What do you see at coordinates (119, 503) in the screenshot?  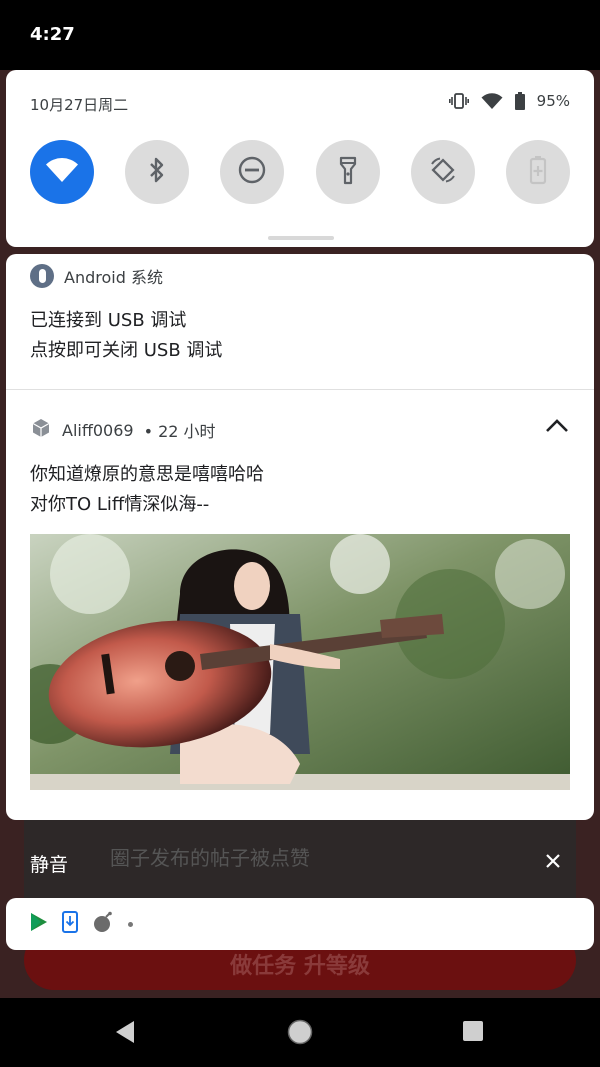 I see `aliff-notification-line2: 对你TO Liff情深似海--` at bounding box center [119, 503].